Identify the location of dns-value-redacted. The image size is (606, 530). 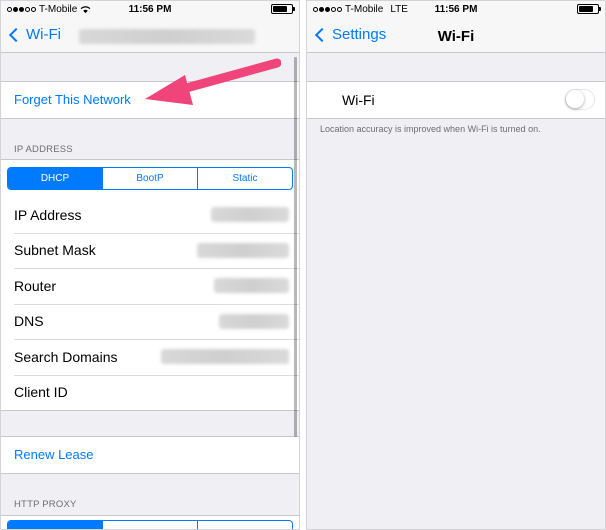
(254, 321).